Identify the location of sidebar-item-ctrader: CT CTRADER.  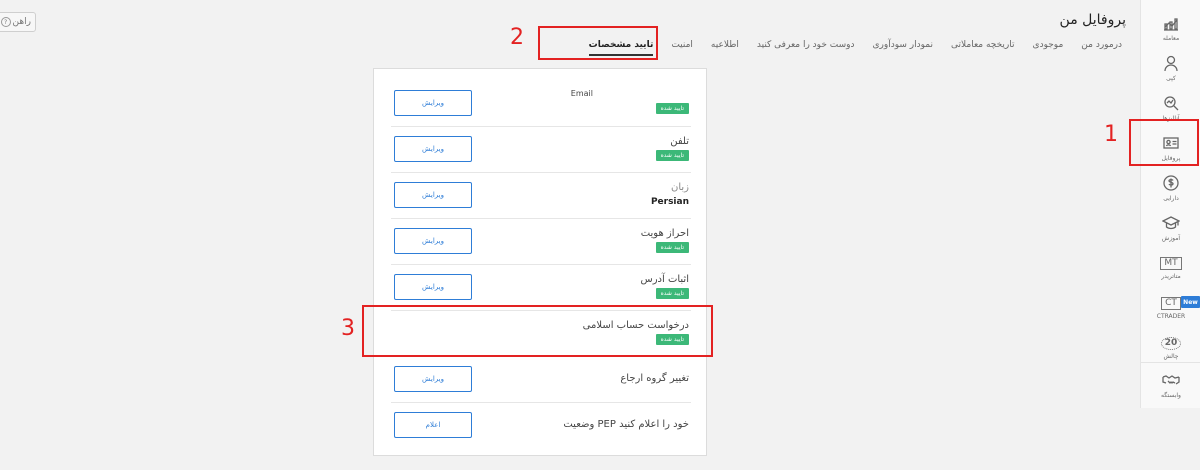
(1170, 308).